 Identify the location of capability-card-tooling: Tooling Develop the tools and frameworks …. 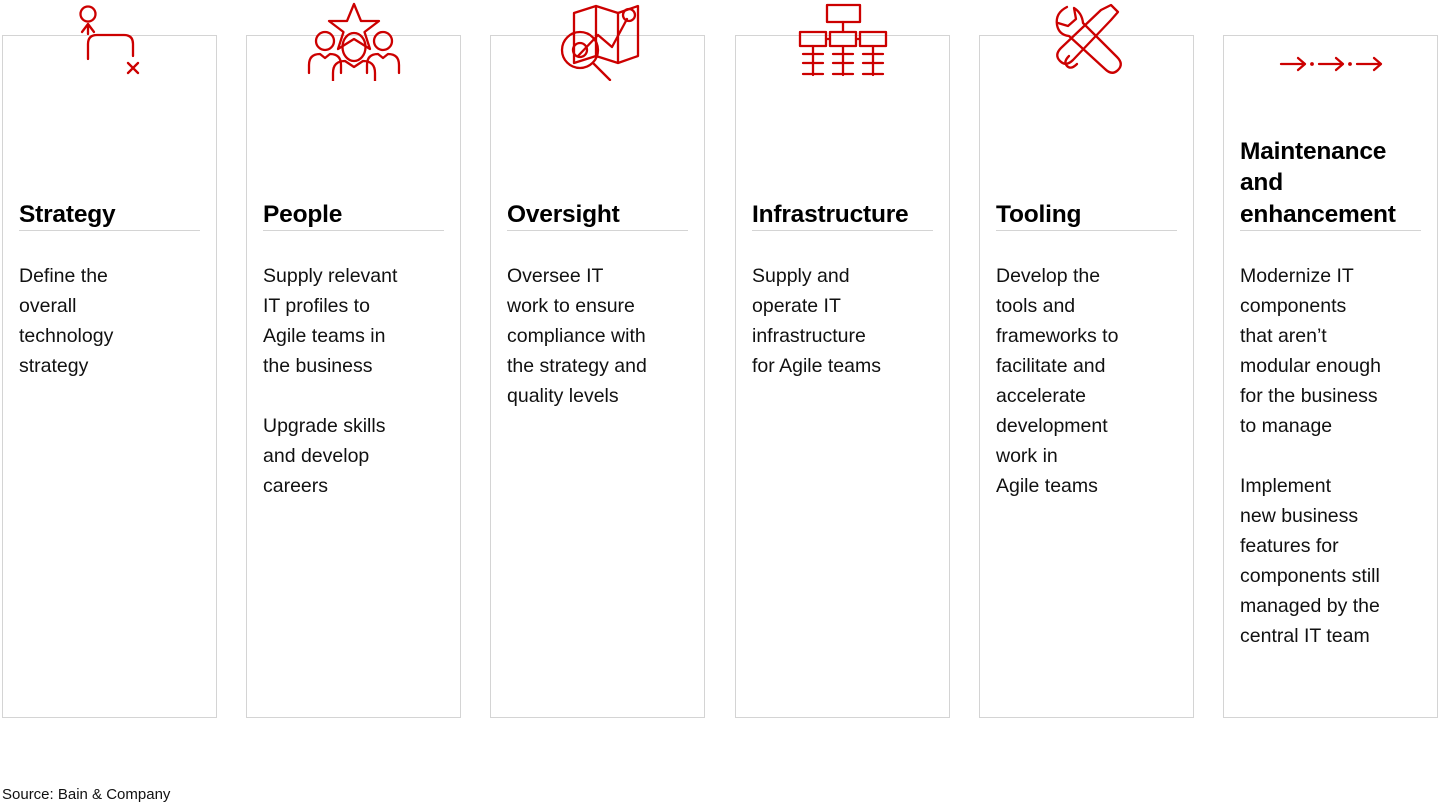
(1086, 360).